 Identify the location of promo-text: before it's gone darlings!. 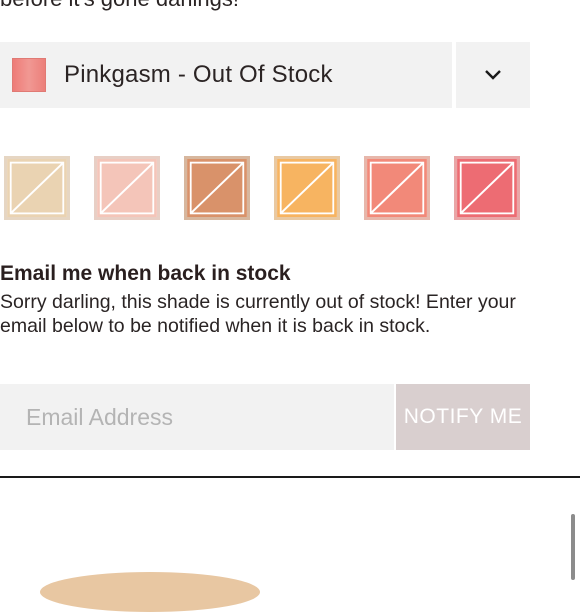
(119, 6).